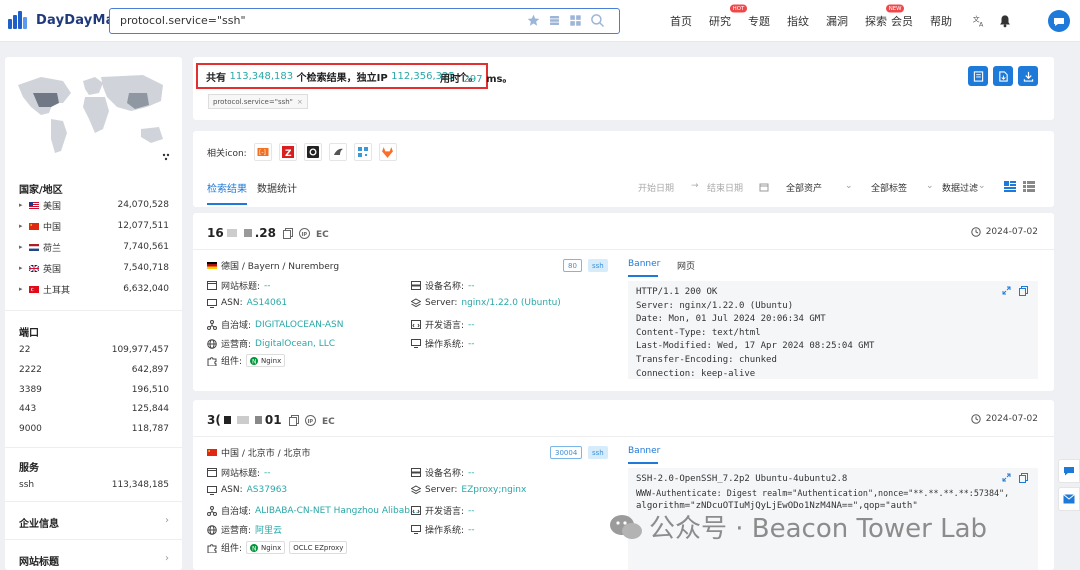  I want to click on nav-fingerprint: 指纹, so click(798, 21).